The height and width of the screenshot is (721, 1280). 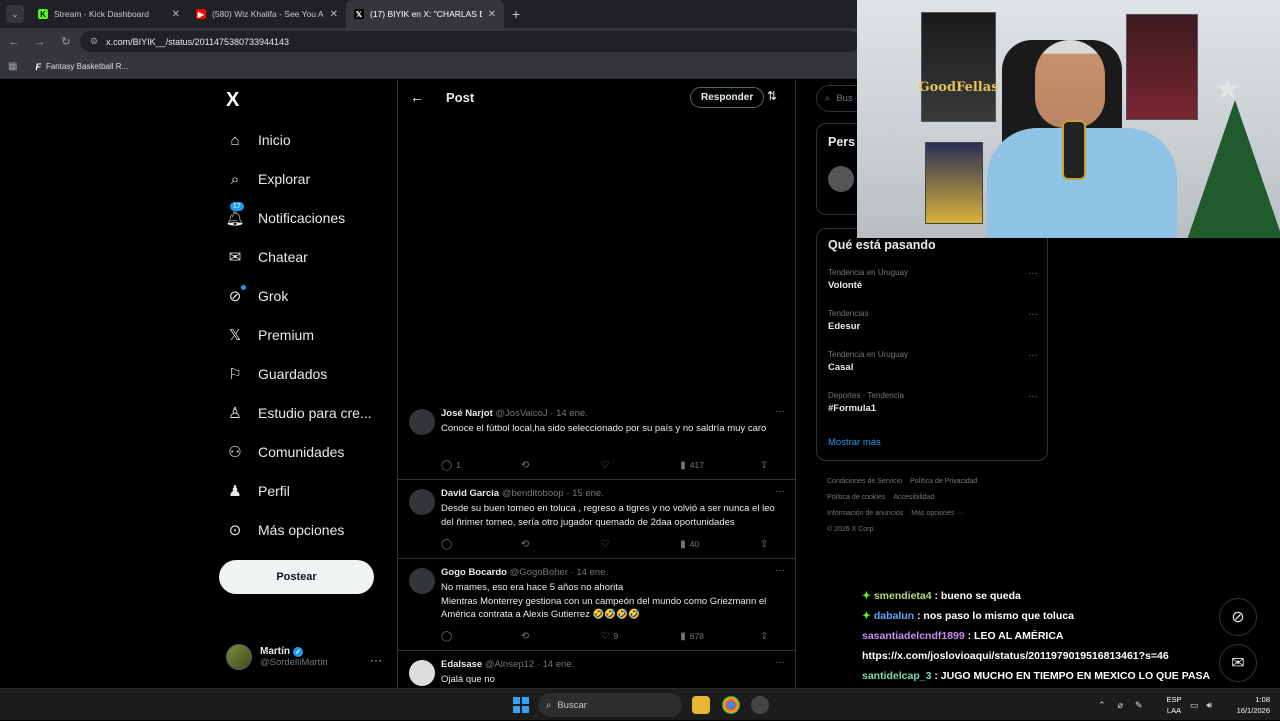 What do you see at coordinates (693, 465) in the screenshot?
I see `views-action: ▮ 417` at bounding box center [693, 465].